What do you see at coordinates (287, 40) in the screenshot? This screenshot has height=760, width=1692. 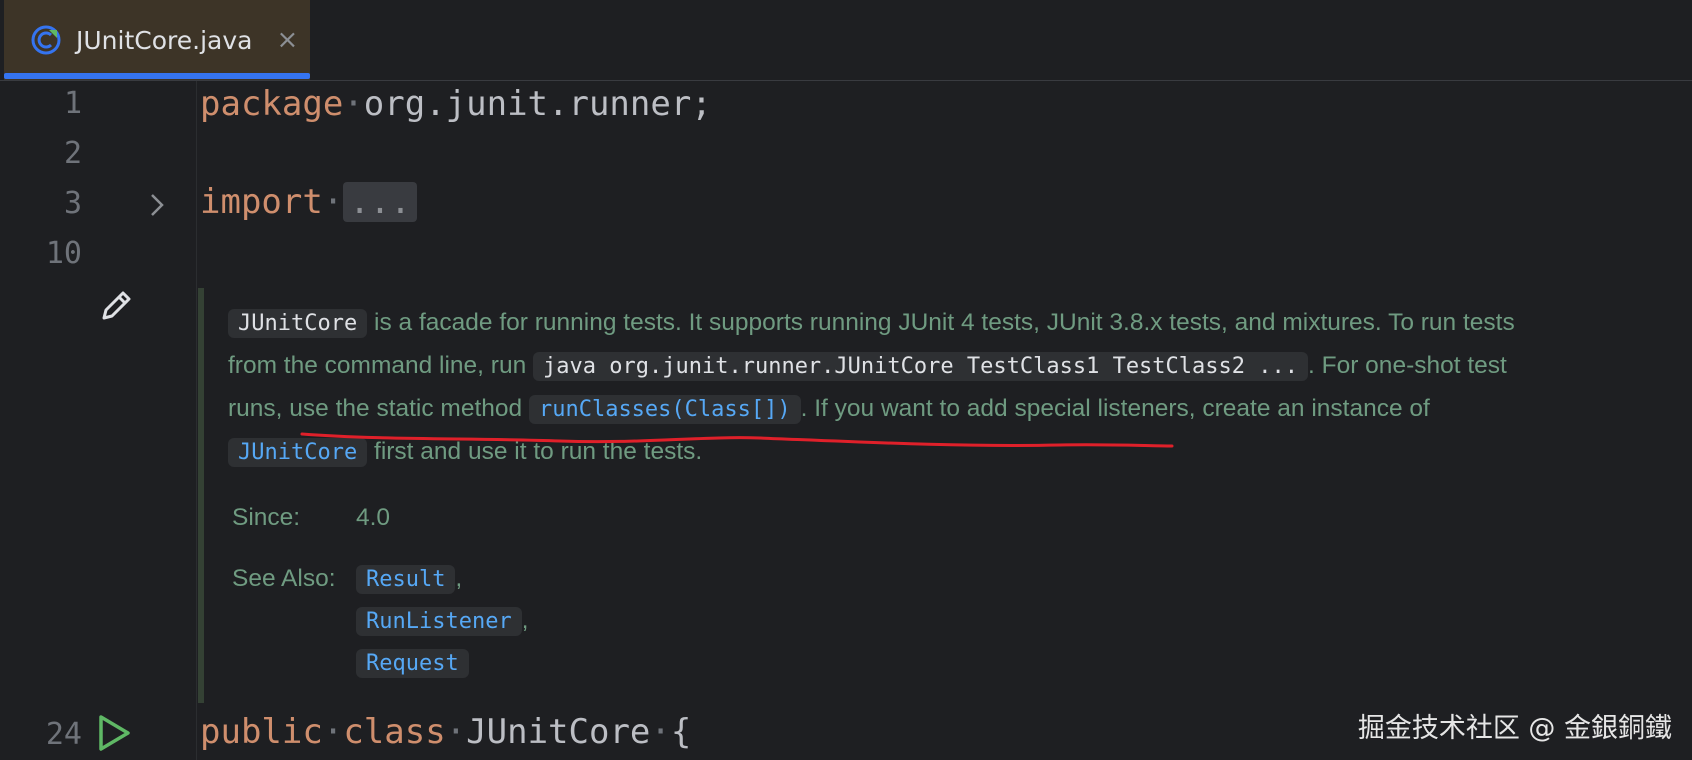 I see `close-icon: ×` at bounding box center [287, 40].